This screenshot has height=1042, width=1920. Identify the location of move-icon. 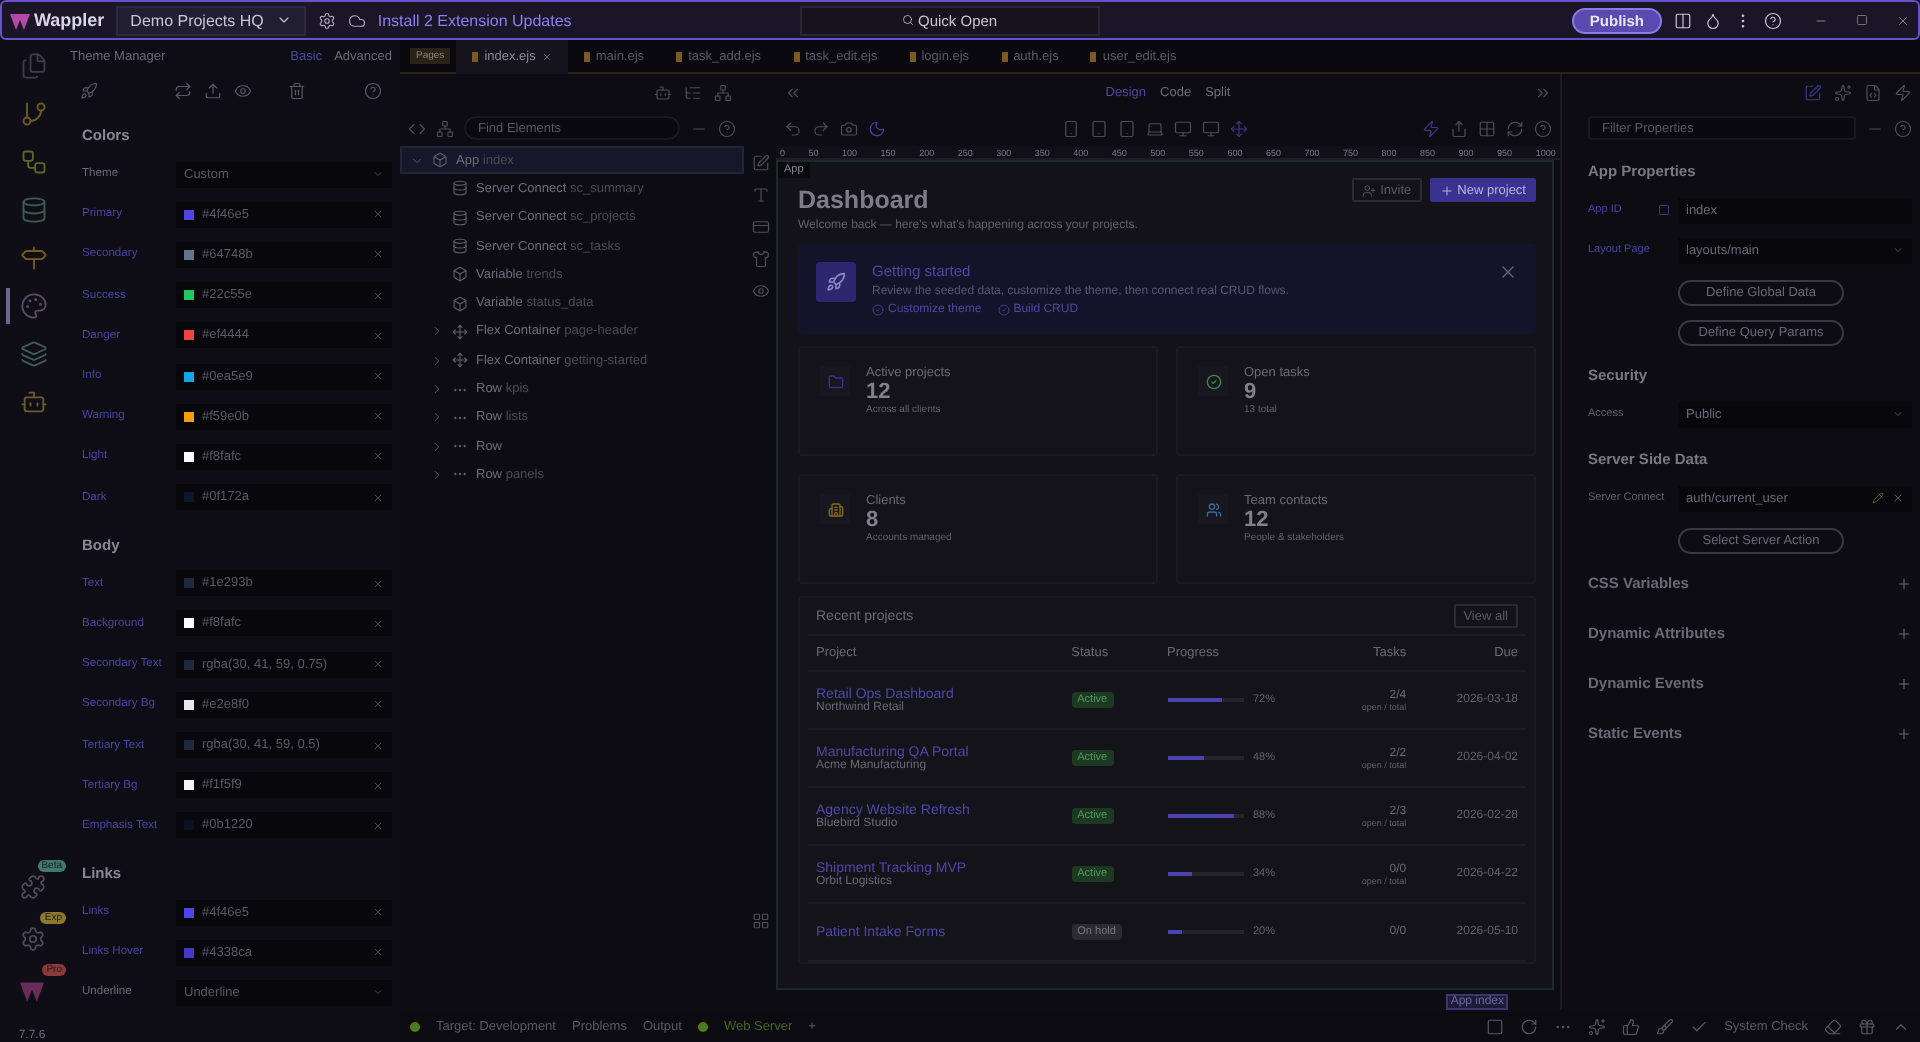
(1238, 128).